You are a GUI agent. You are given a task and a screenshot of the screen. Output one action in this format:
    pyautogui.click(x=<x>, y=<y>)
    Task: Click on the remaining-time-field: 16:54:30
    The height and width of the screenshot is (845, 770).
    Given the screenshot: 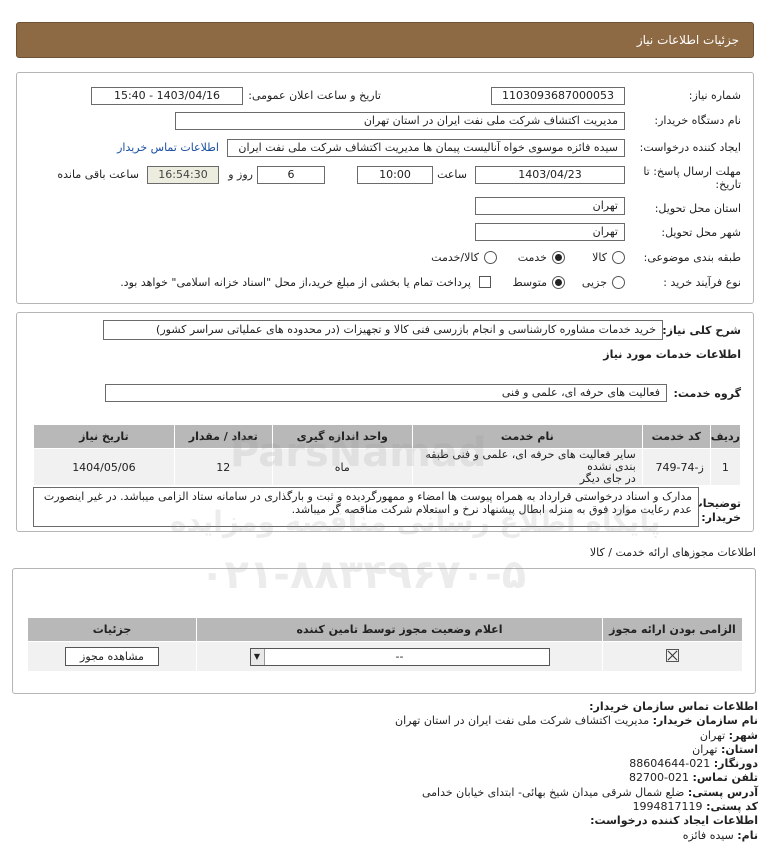 What is the action you would take?
    pyautogui.click(x=183, y=175)
    